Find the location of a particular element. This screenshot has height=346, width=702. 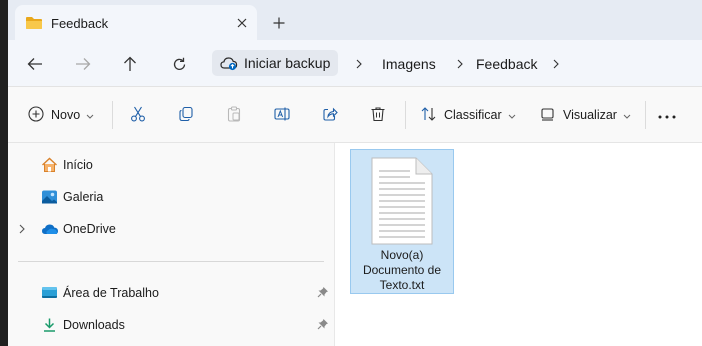

rename-button is located at coordinates (282, 115).